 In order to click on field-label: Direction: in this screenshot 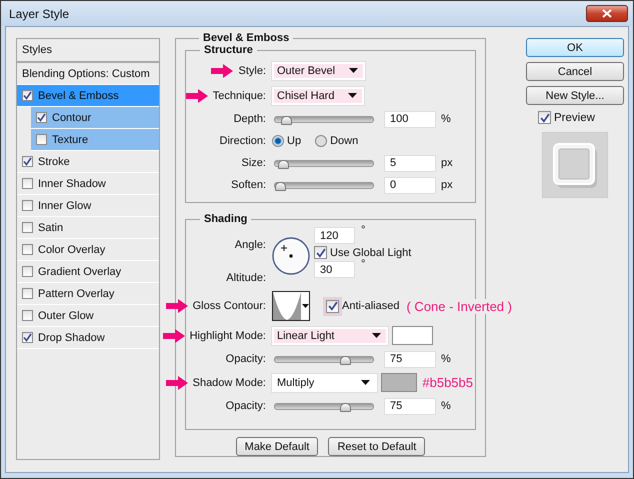, I will do `click(243, 141)`.